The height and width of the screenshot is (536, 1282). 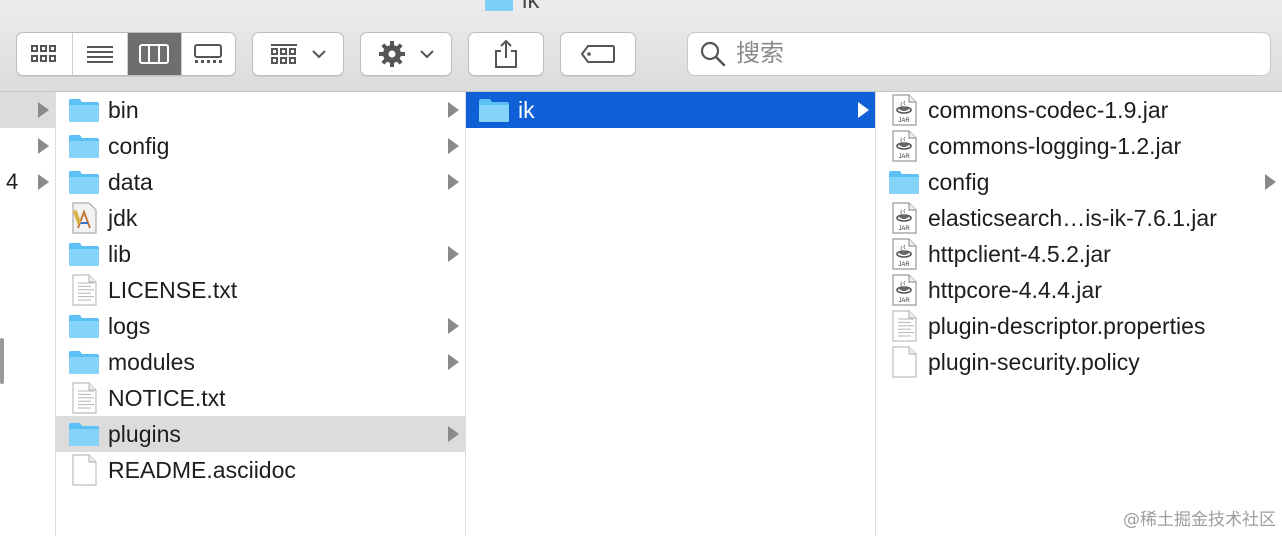 I want to click on item-name: config, so click(x=959, y=181).